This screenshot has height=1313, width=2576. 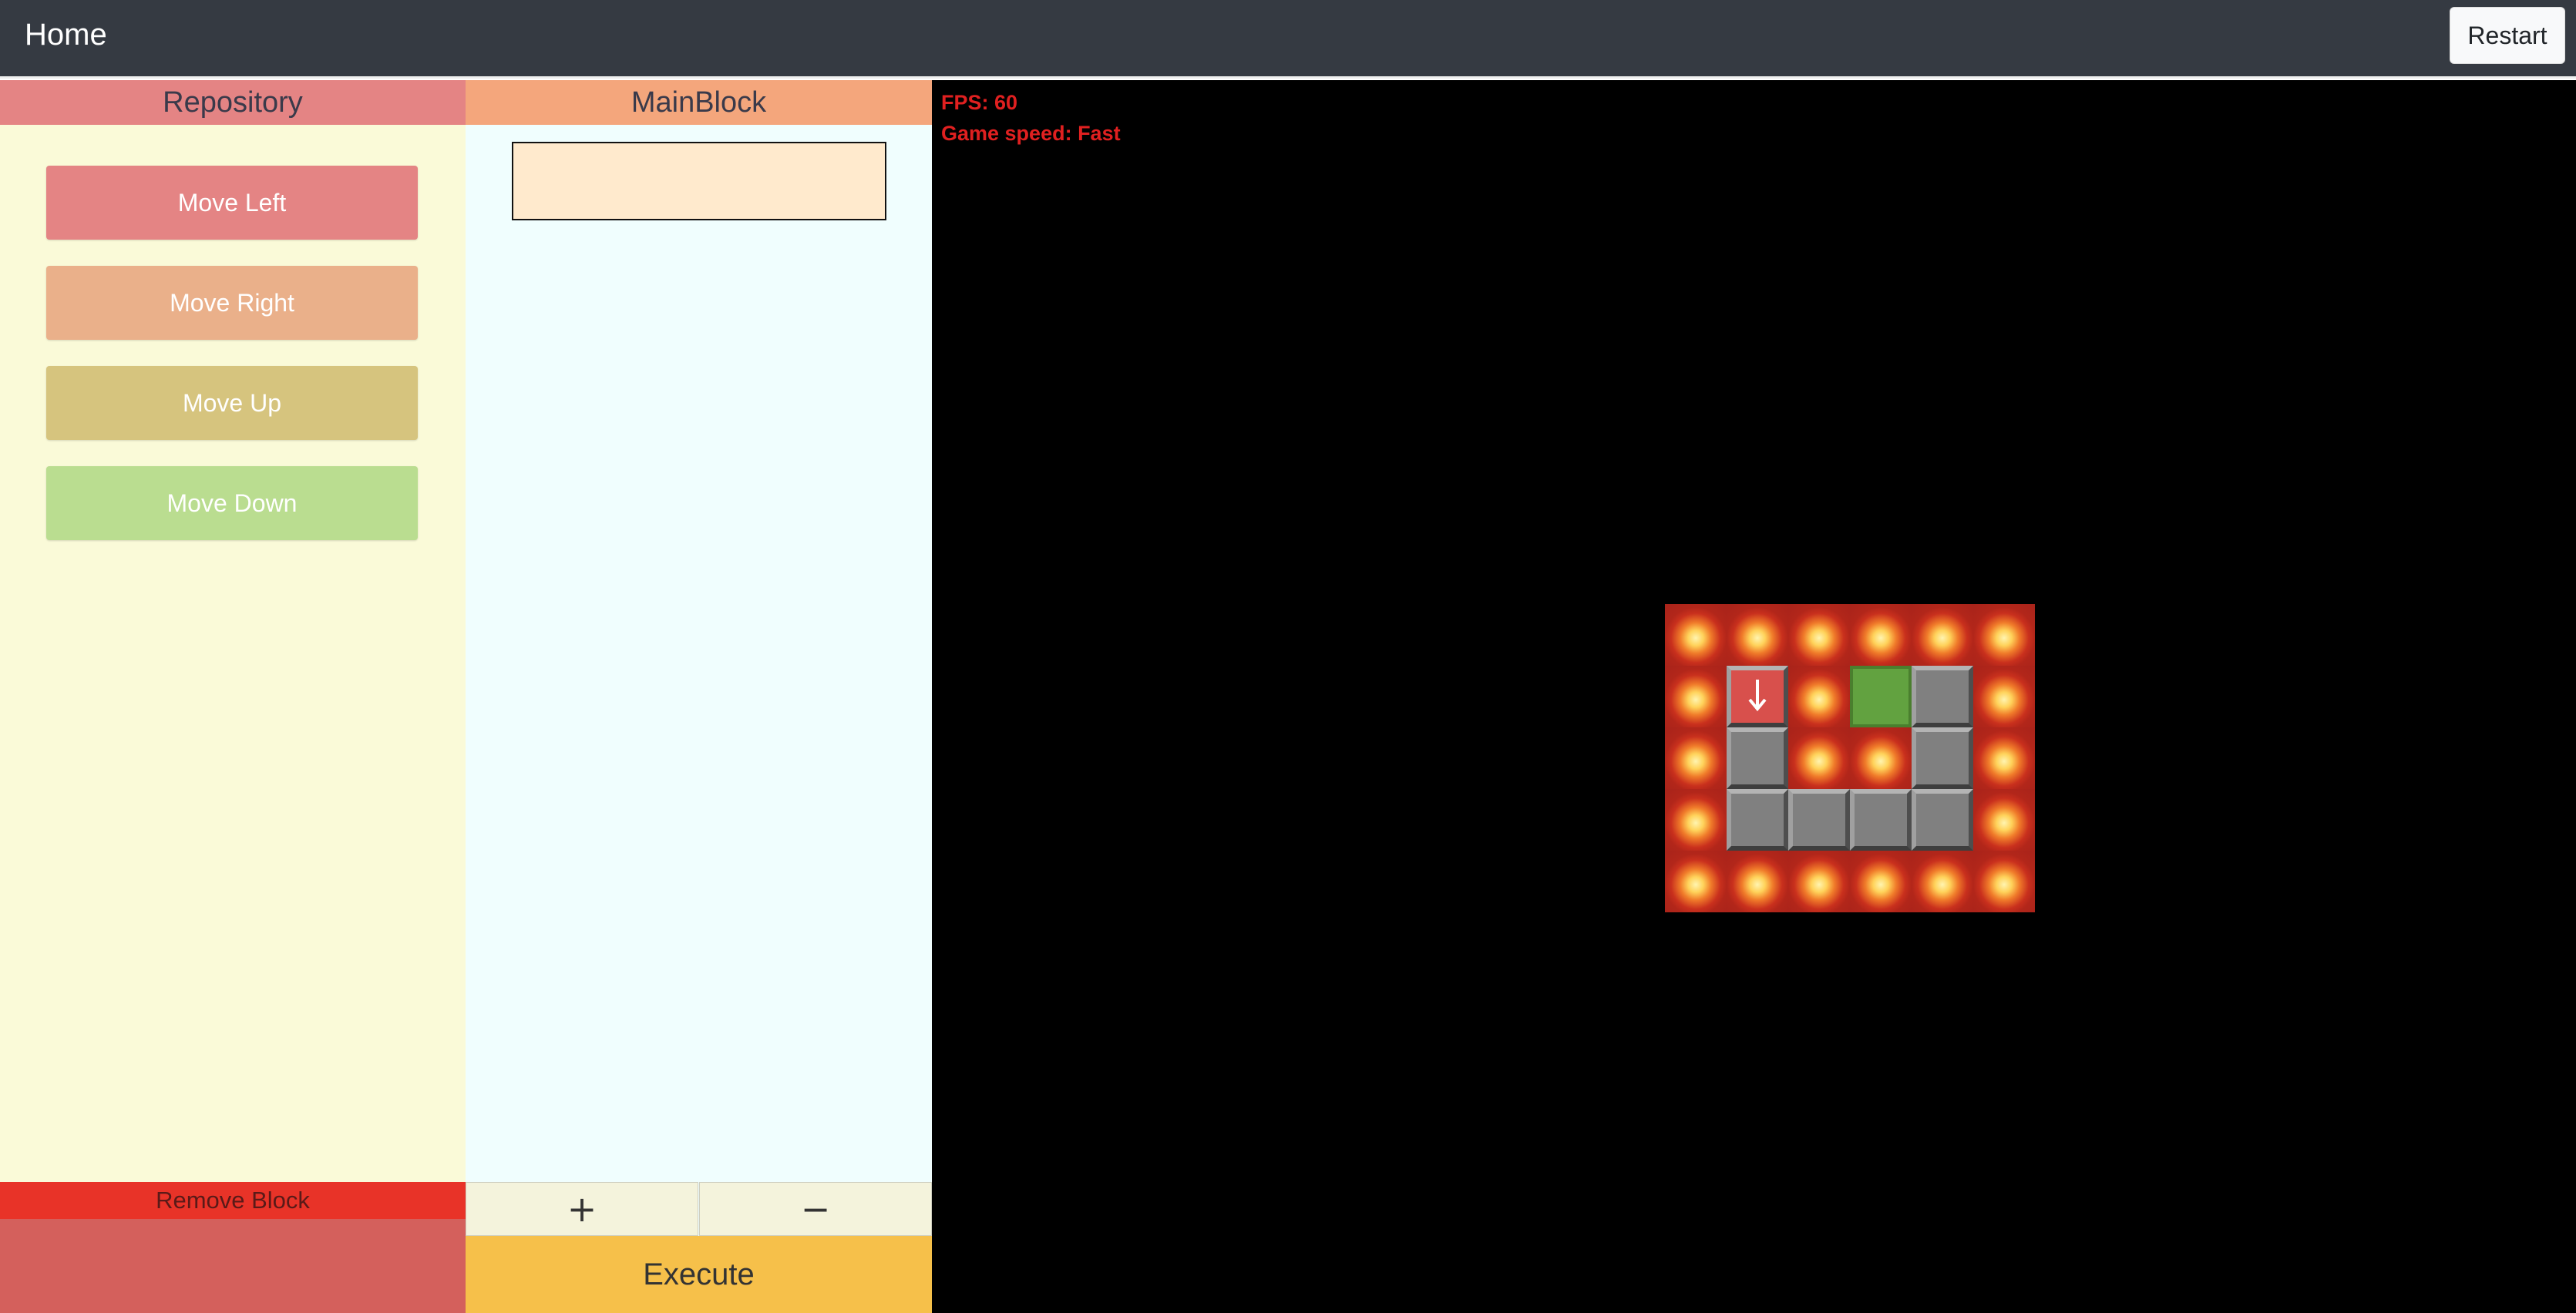 What do you see at coordinates (233, 1200) in the screenshot?
I see `remove-block-label: Remove Block` at bounding box center [233, 1200].